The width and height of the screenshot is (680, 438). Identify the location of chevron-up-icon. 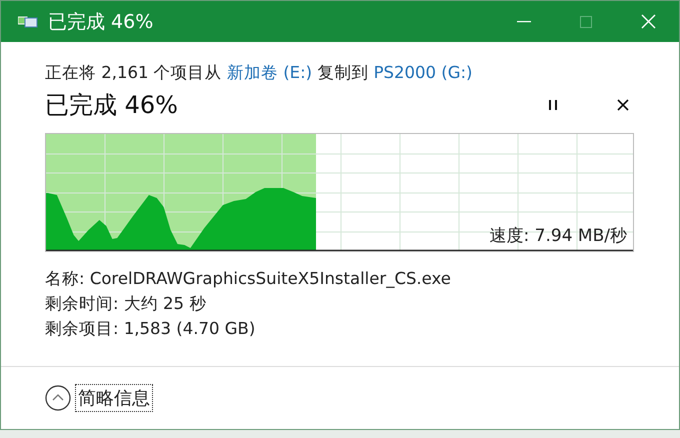
(58, 398).